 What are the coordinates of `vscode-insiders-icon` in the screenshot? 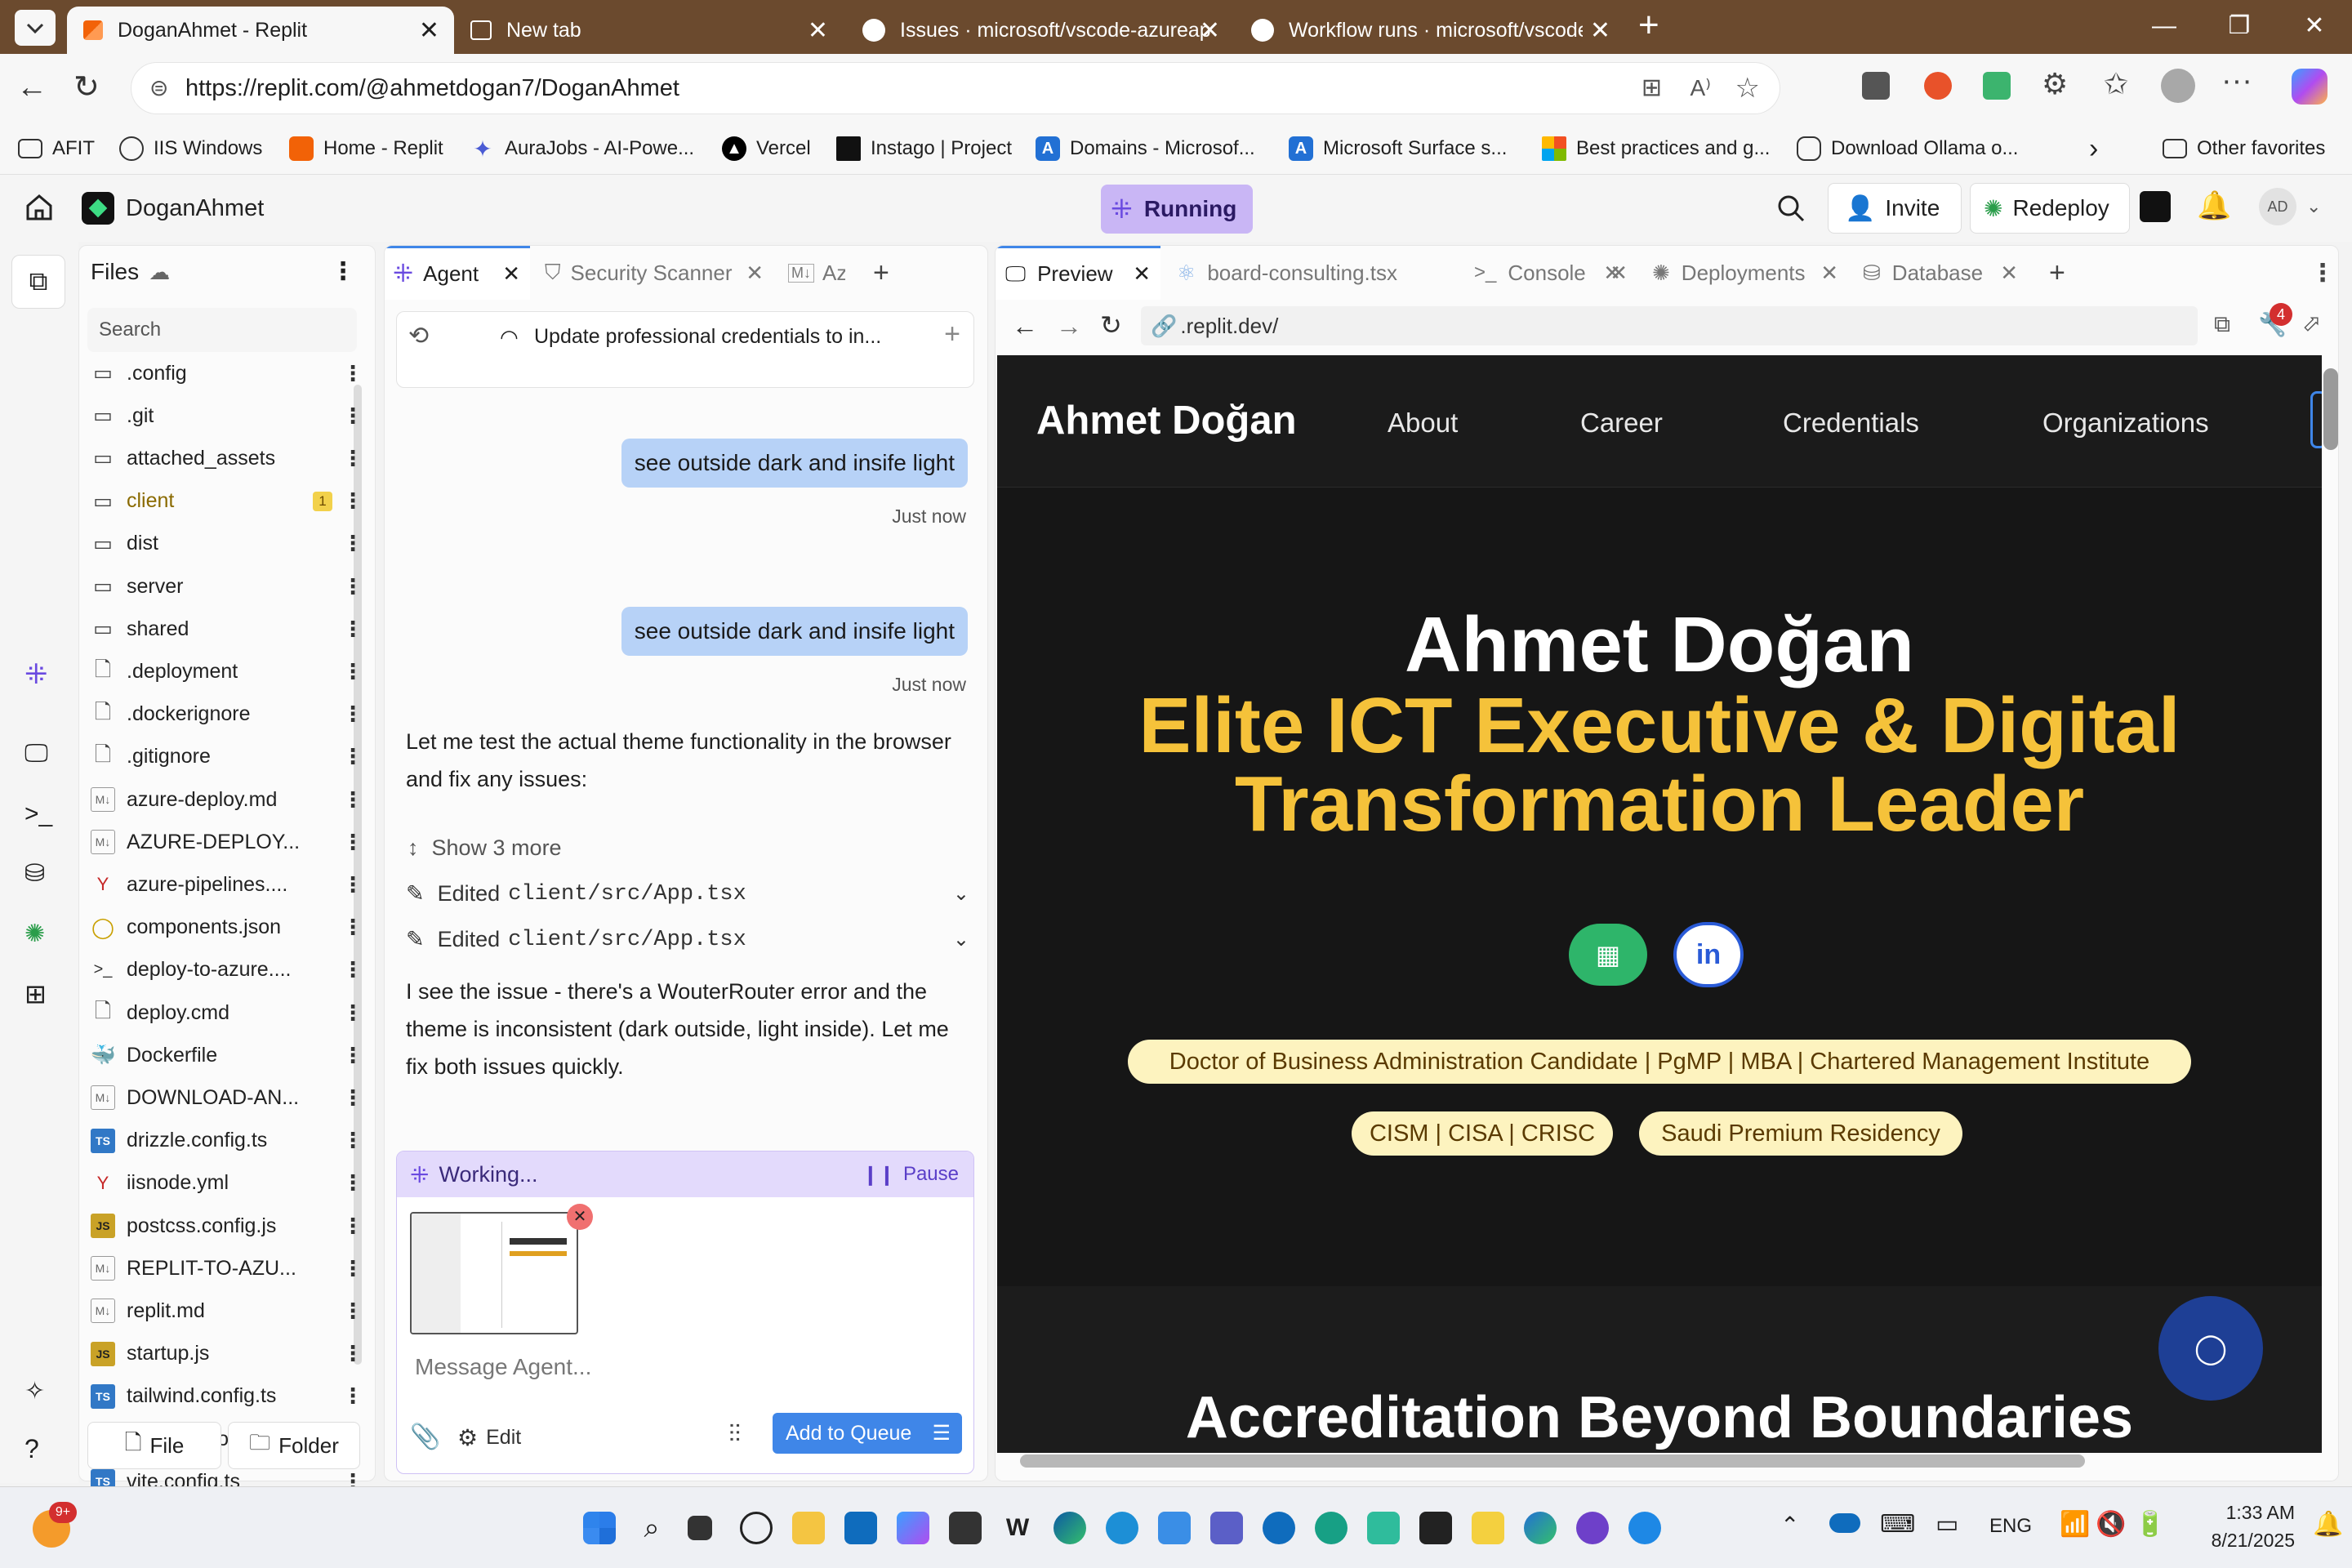 It's located at (1331, 1528).